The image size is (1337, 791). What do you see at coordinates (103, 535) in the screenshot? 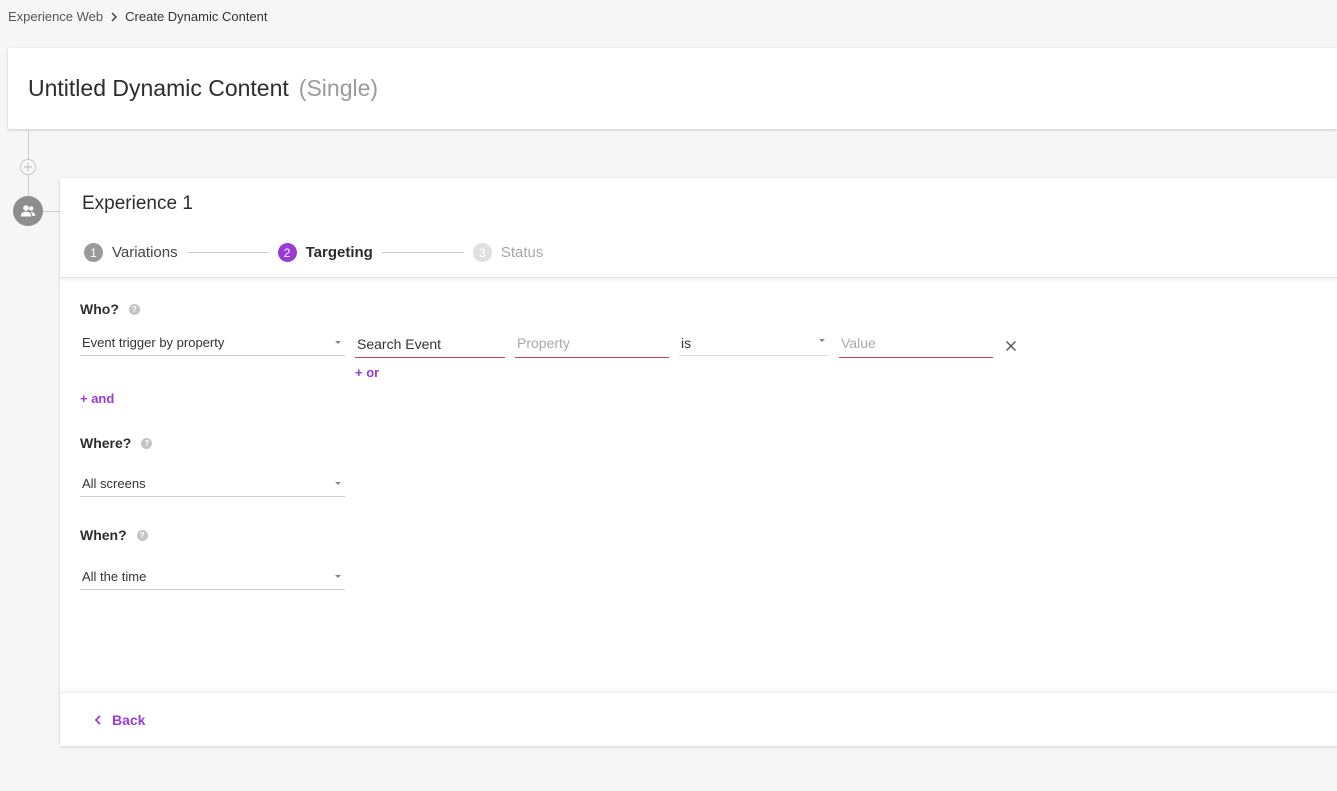
I see `when-label: When?` at bounding box center [103, 535].